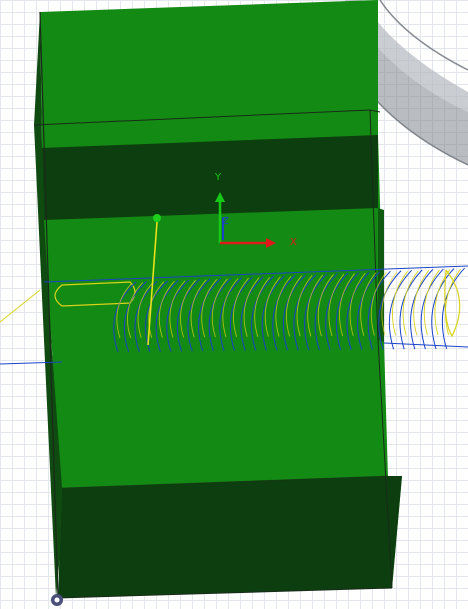 Image resolution: width=468 pixels, height=609 pixels. Describe the element at coordinates (425, 345) in the screenshot. I see `thread-bottom-rail` at that location.